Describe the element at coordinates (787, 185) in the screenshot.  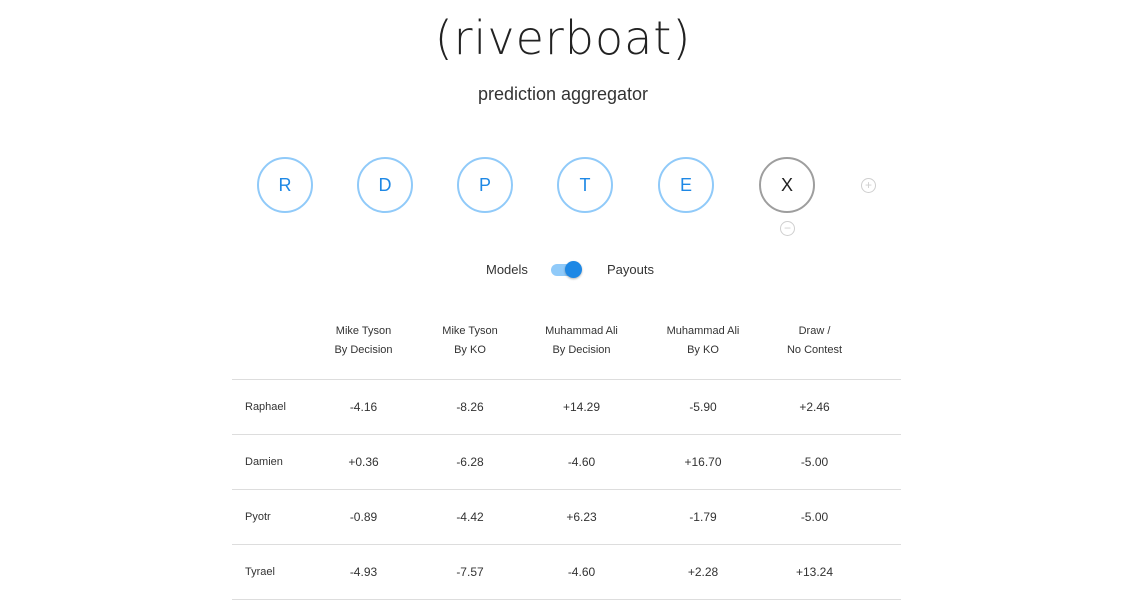
I see `model-button-x: X` at that location.